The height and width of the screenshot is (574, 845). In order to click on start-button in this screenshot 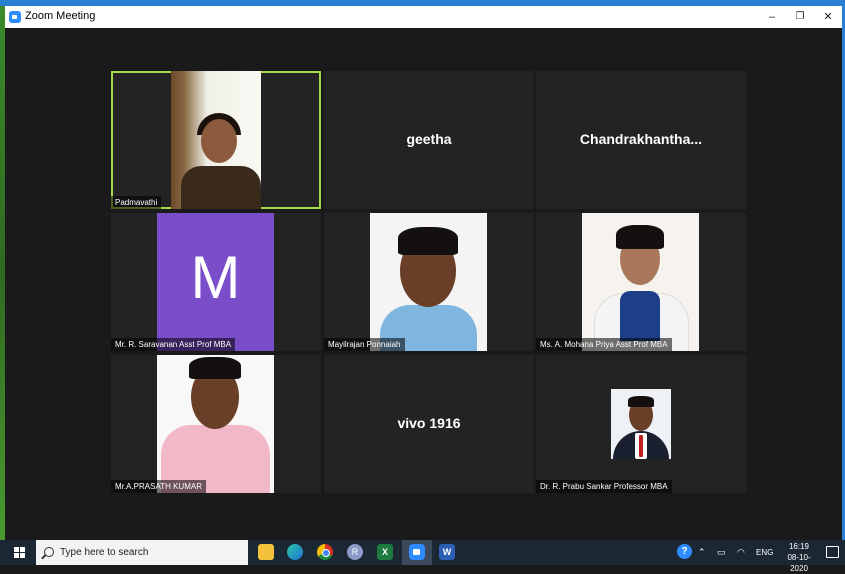, I will do `click(20, 553)`.